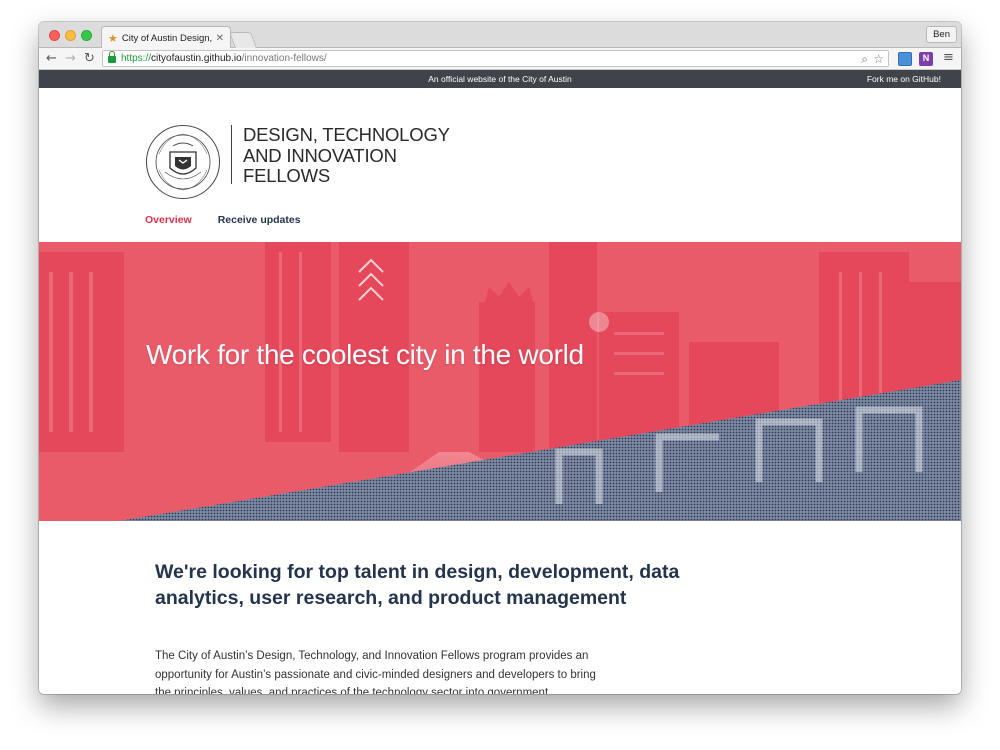  I want to click on favicon-star-icon: ★, so click(113, 38).